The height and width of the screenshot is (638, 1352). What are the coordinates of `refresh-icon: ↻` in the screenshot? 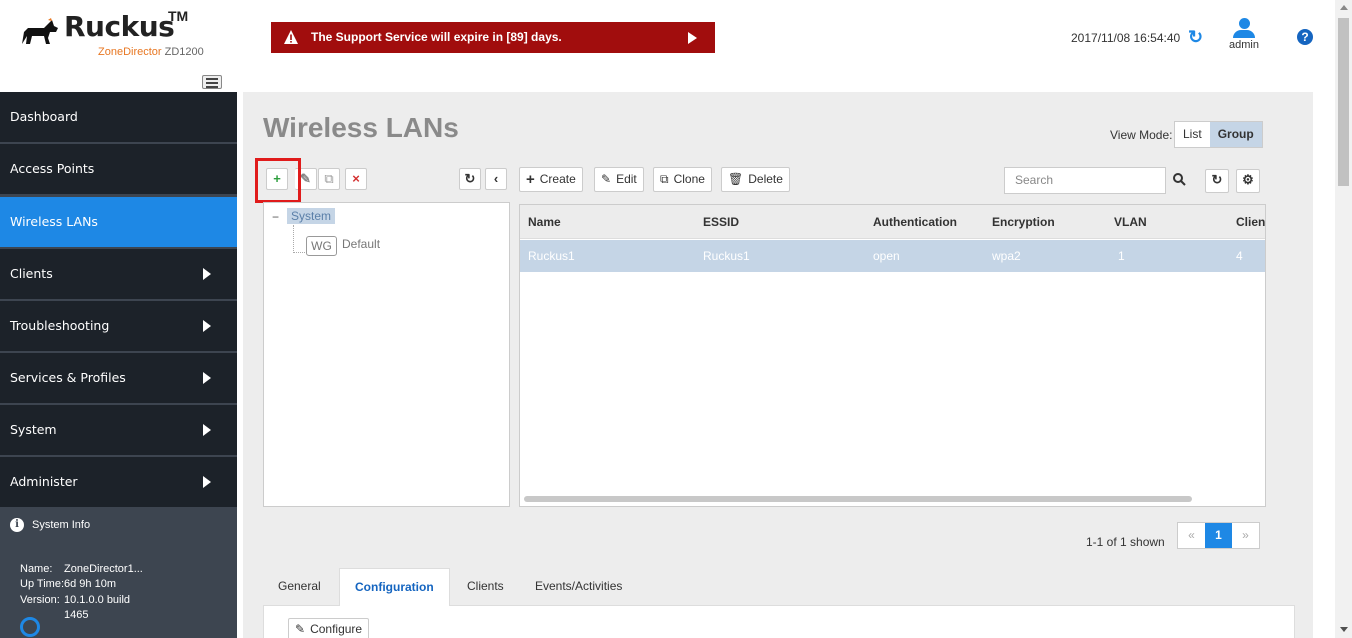 It's located at (1195, 37).